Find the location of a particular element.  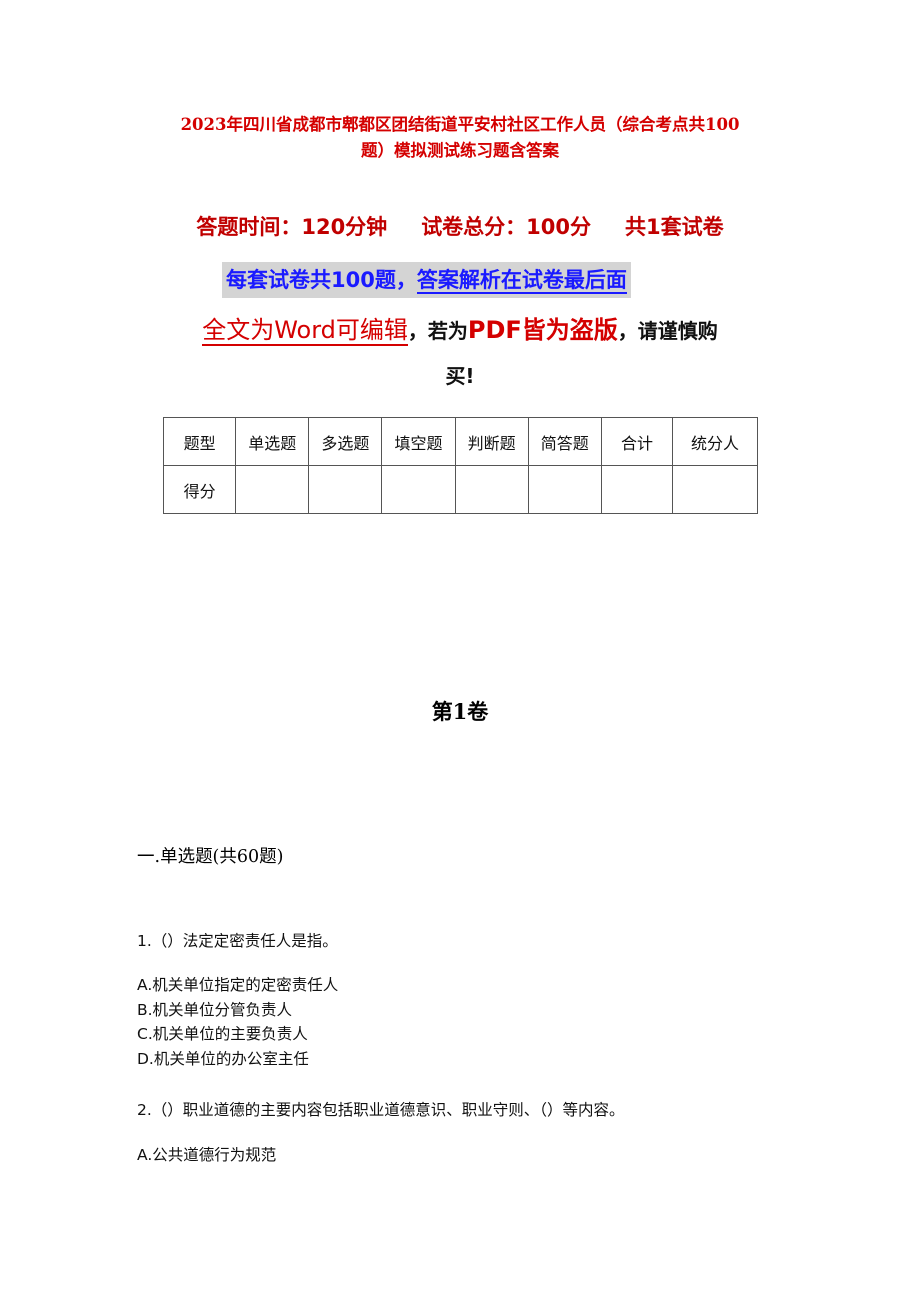

score-header-cell: 统分人 is located at coordinates (715, 441).